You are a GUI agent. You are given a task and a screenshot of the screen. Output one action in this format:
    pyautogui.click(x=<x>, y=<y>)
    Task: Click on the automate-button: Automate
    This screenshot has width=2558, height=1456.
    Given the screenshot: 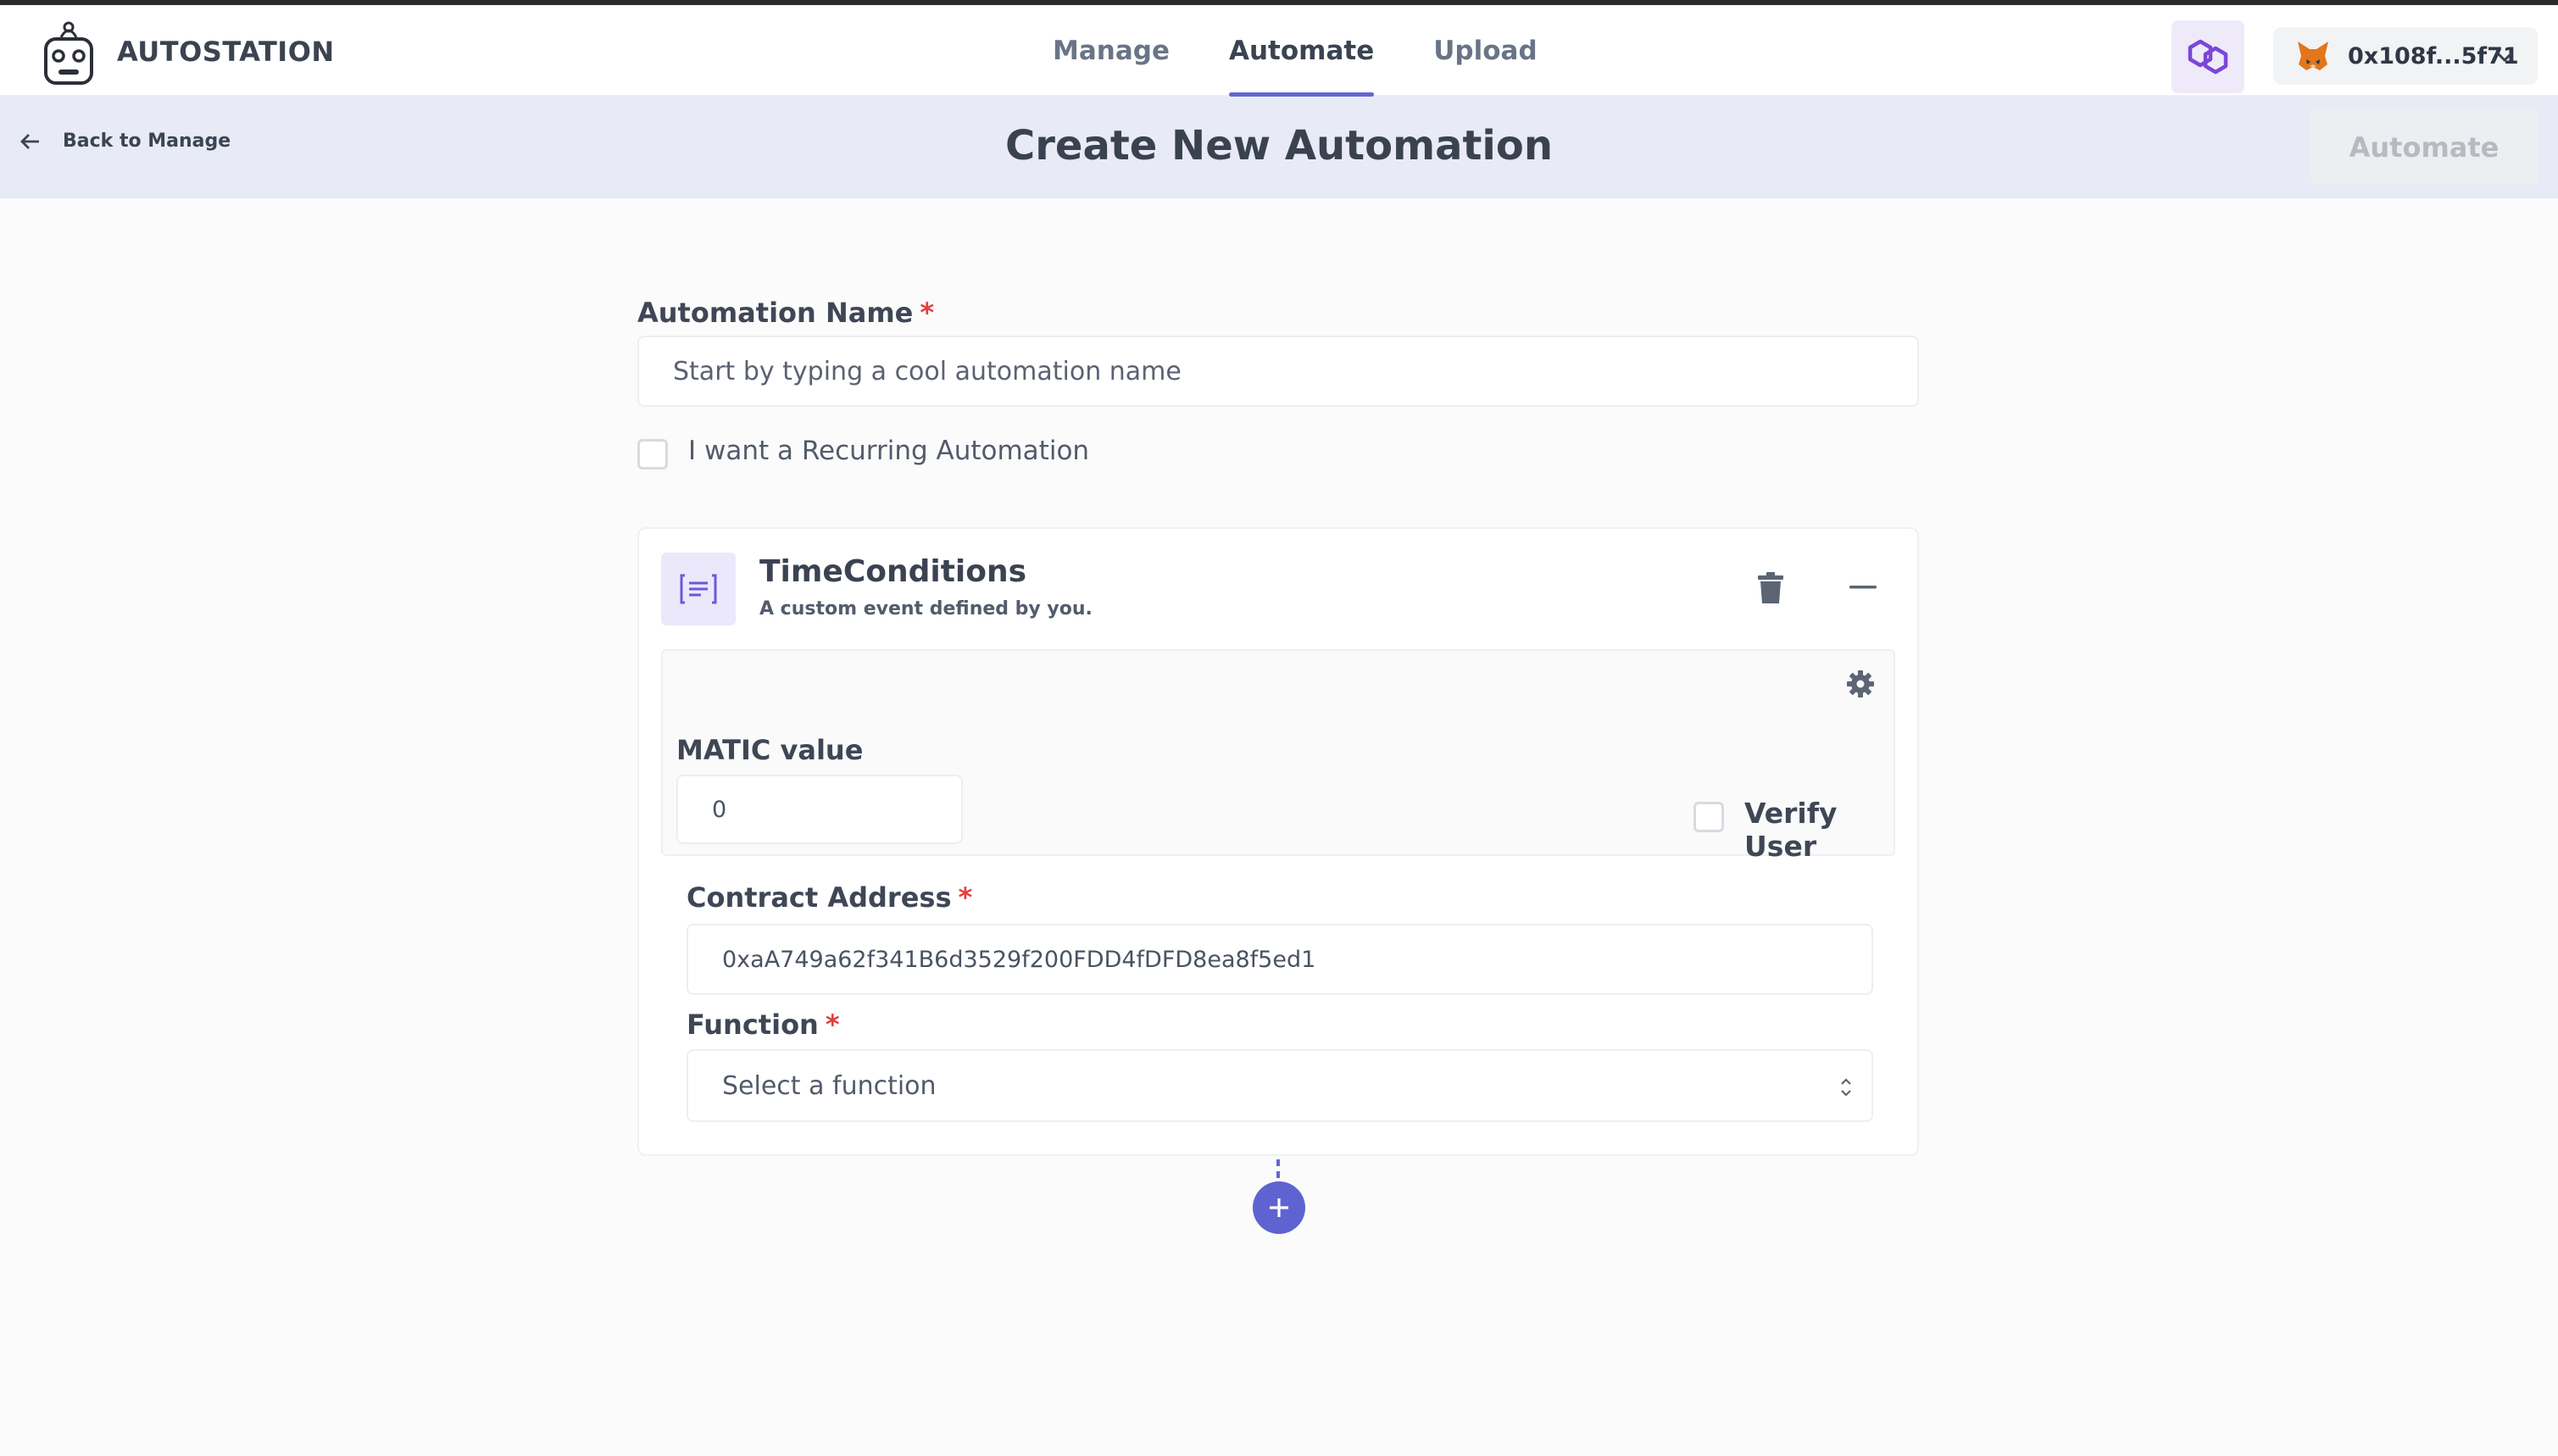 What is the action you would take?
    pyautogui.click(x=2424, y=148)
    